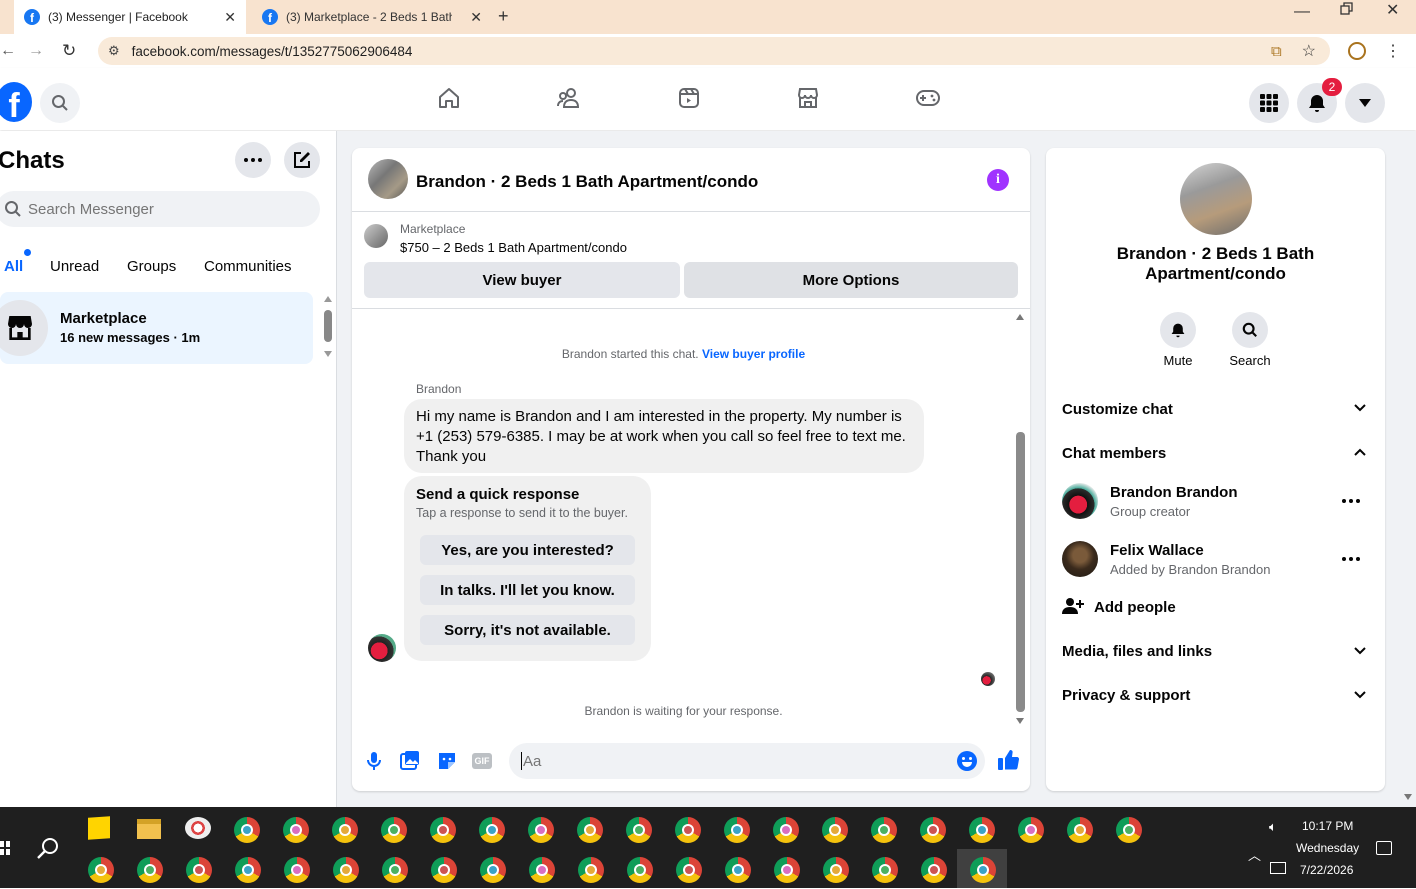  I want to click on scroll-up-icon, so click(328, 299).